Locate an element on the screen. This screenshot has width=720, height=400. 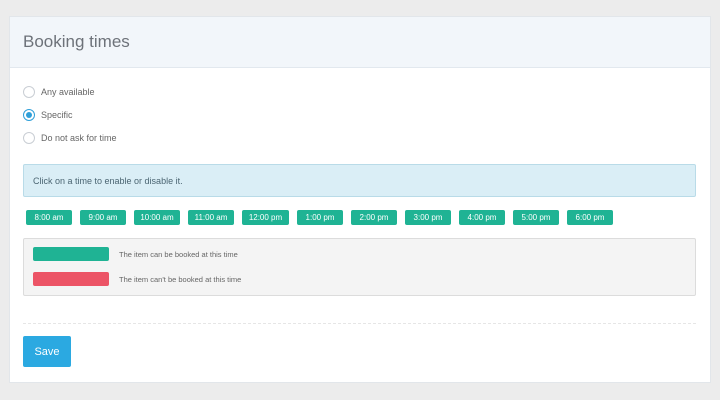
option-specific: Specific is located at coordinates (70, 115).